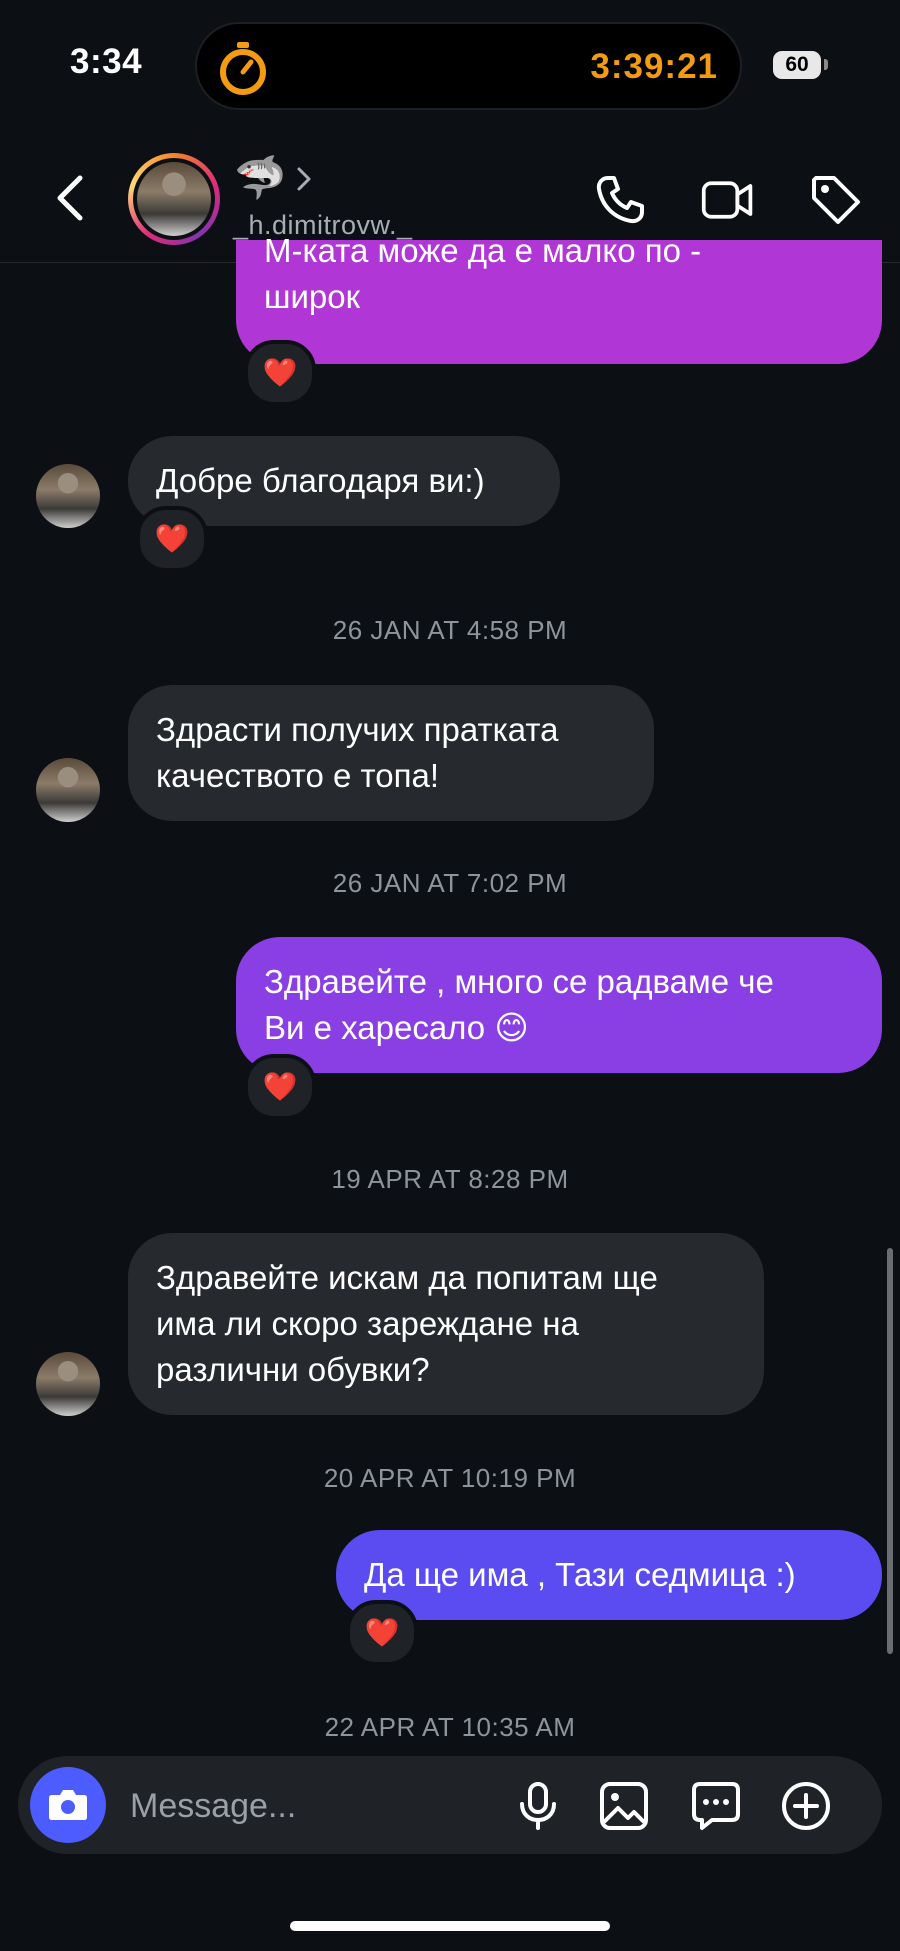  I want to click on video-icon, so click(728, 200).